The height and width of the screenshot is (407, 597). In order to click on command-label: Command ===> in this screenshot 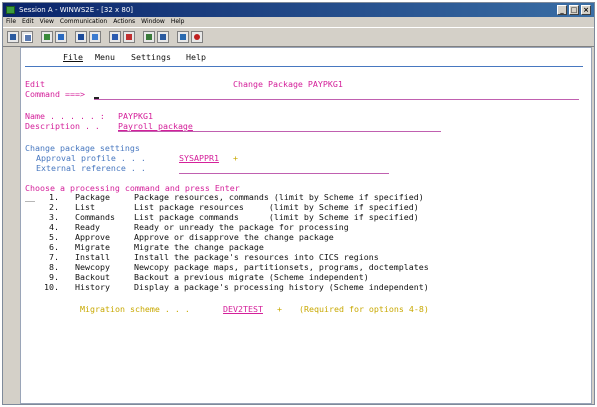, I will do `click(55, 94)`.